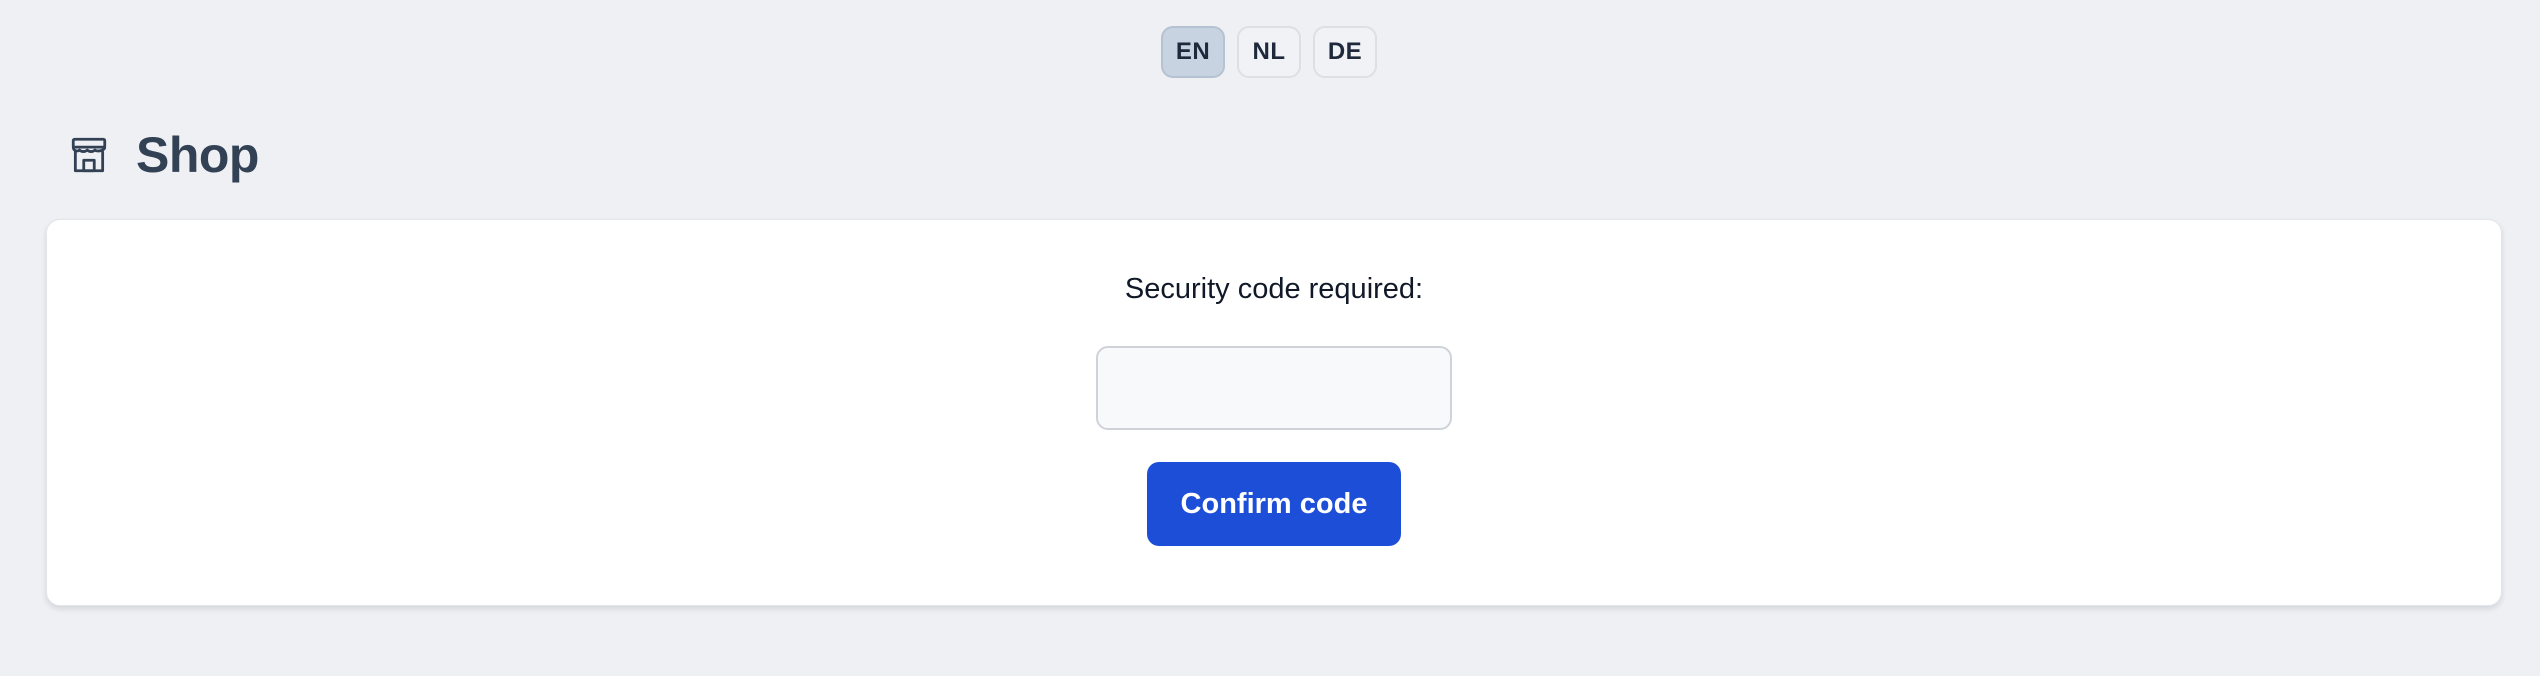  Describe the element at coordinates (89, 155) in the screenshot. I see `storefront-icon` at that location.